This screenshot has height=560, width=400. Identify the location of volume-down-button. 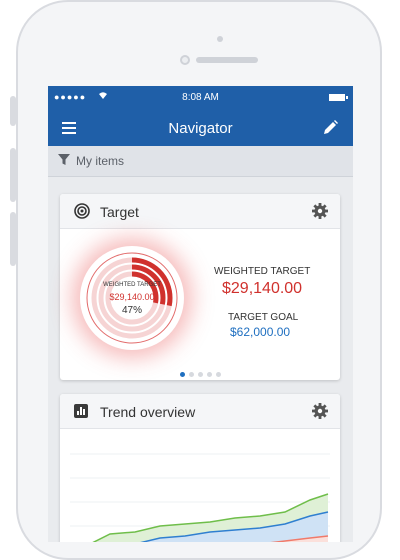
(13, 239).